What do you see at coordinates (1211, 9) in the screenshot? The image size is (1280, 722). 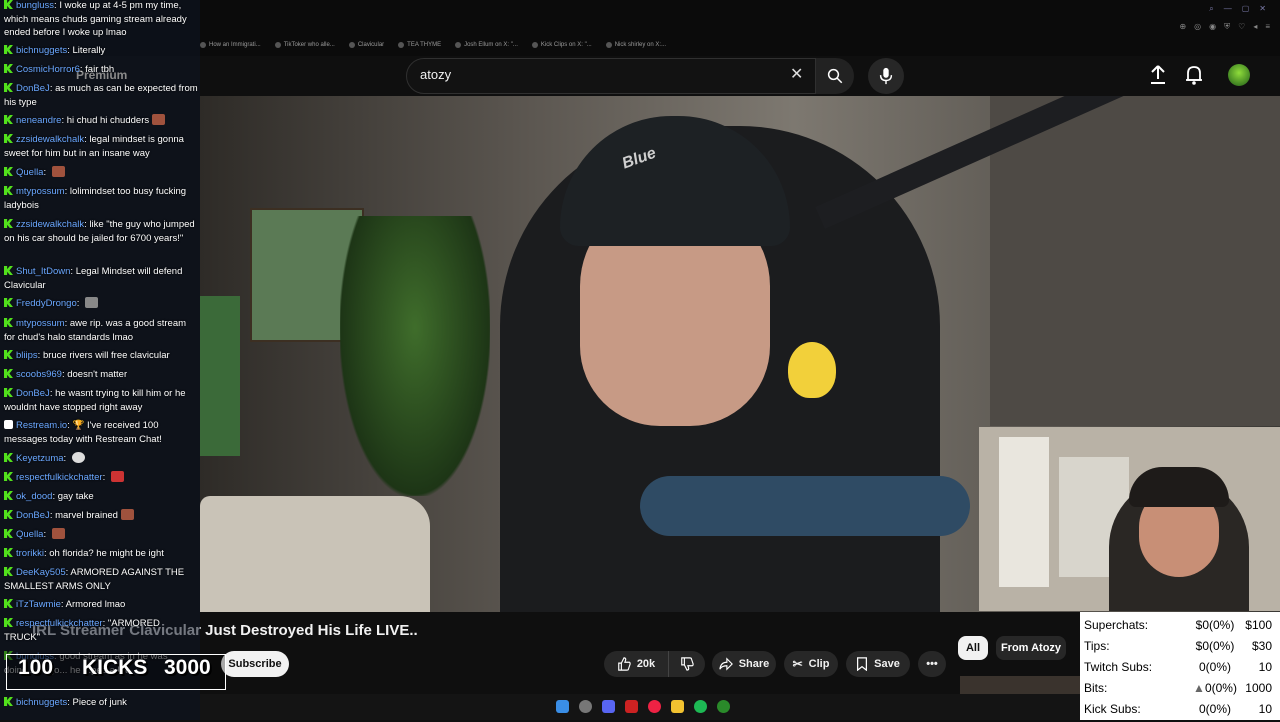 I see `search-icon: ⌕` at bounding box center [1211, 9].